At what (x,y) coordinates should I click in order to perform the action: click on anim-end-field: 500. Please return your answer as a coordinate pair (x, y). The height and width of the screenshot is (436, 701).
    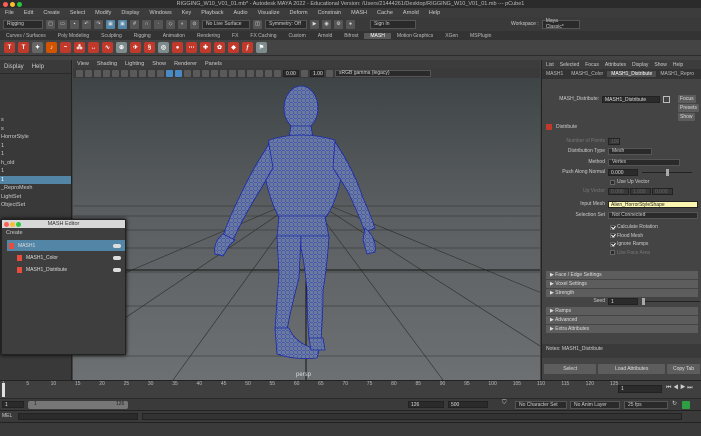
    Looking at the image, I should click on (468, 404).